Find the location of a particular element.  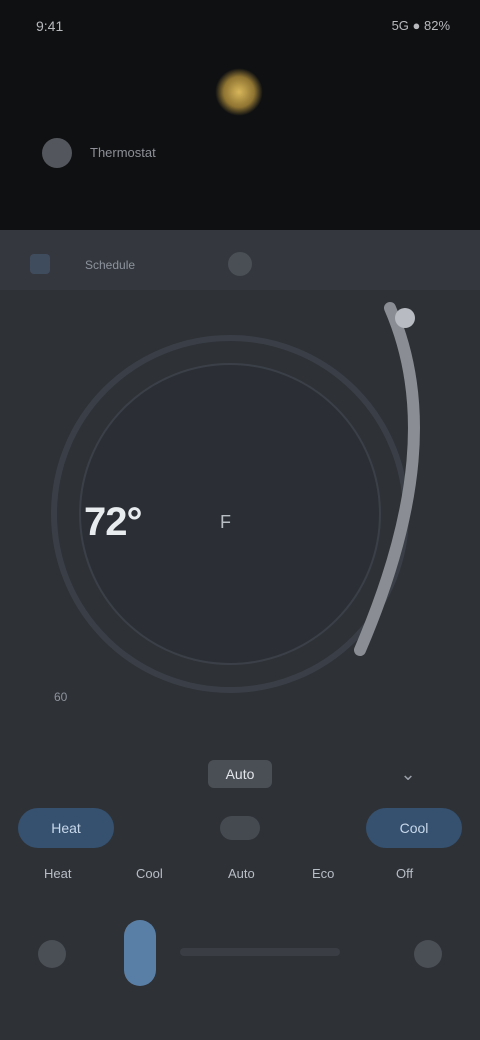

mode-row: Heat Cool Auto Eco Off is located at coordinates (240, 881).